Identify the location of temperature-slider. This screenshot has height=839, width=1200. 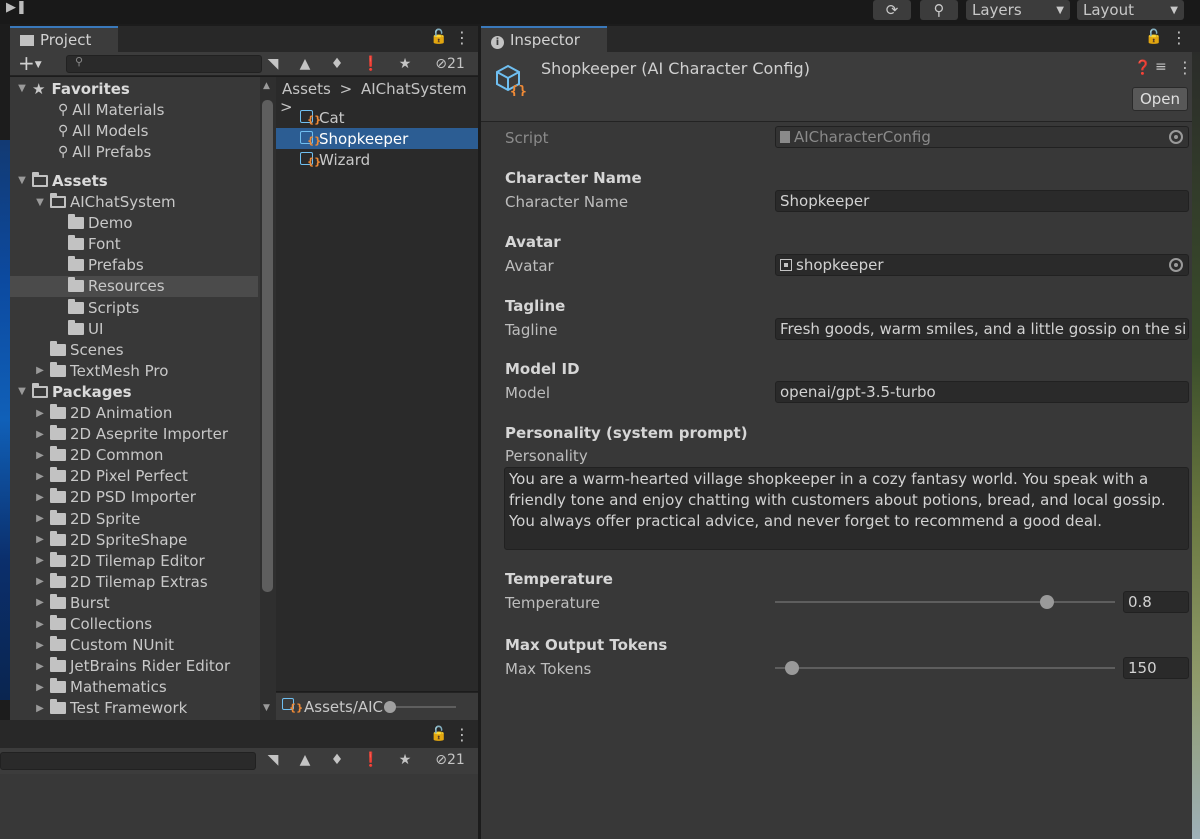
(945, 602).